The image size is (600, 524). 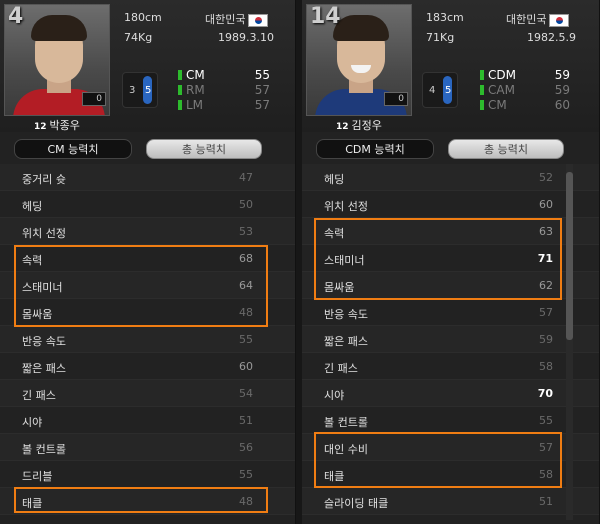 What do you see at coordinates (366, 125) in the screenshot?
I see `name-text: 김정우` at bounding box center [366, 125].